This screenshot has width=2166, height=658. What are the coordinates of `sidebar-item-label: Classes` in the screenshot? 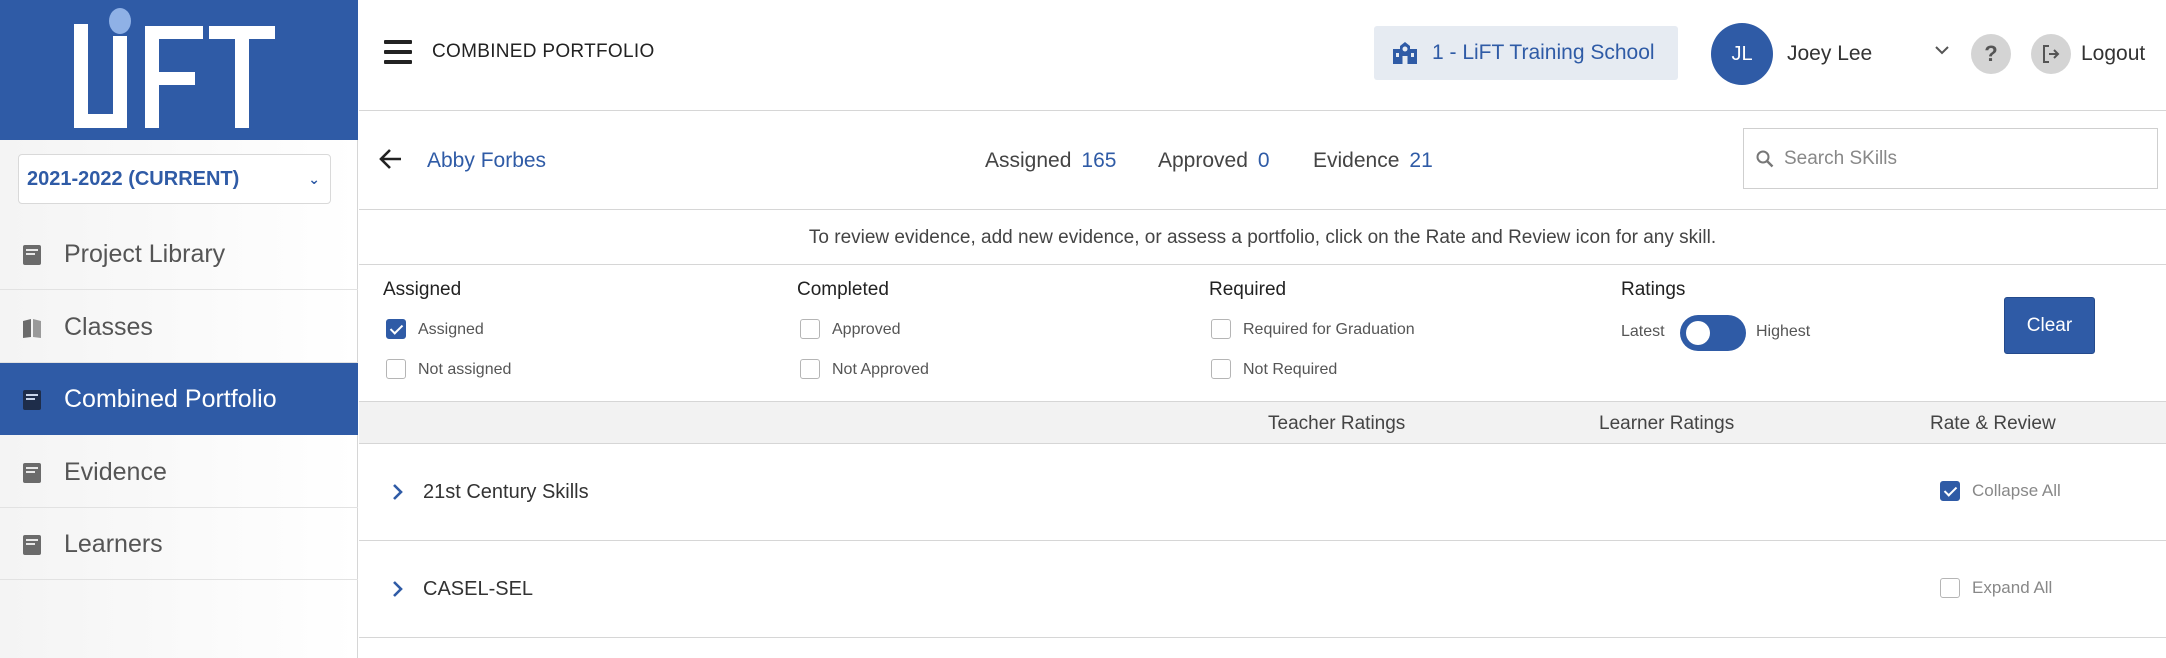 It's located at (108, 327).